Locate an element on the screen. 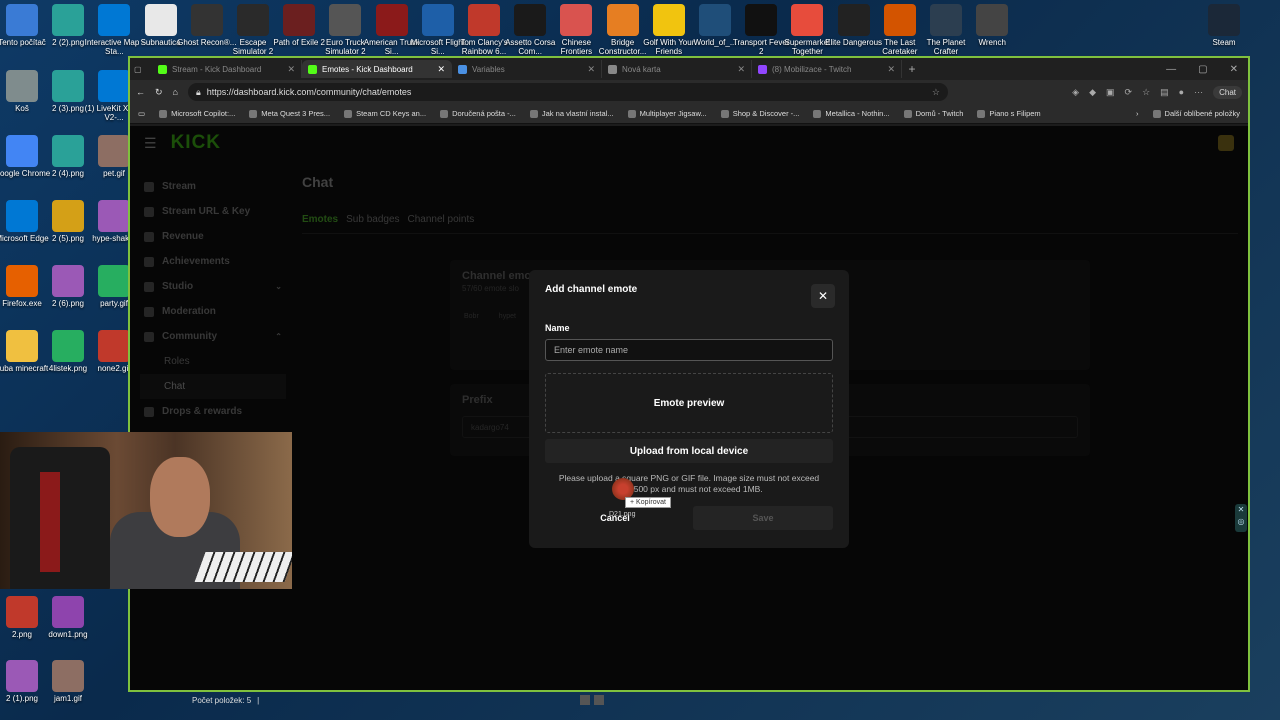  shield-icon: ◆ is located at coordinates (1092, 92).